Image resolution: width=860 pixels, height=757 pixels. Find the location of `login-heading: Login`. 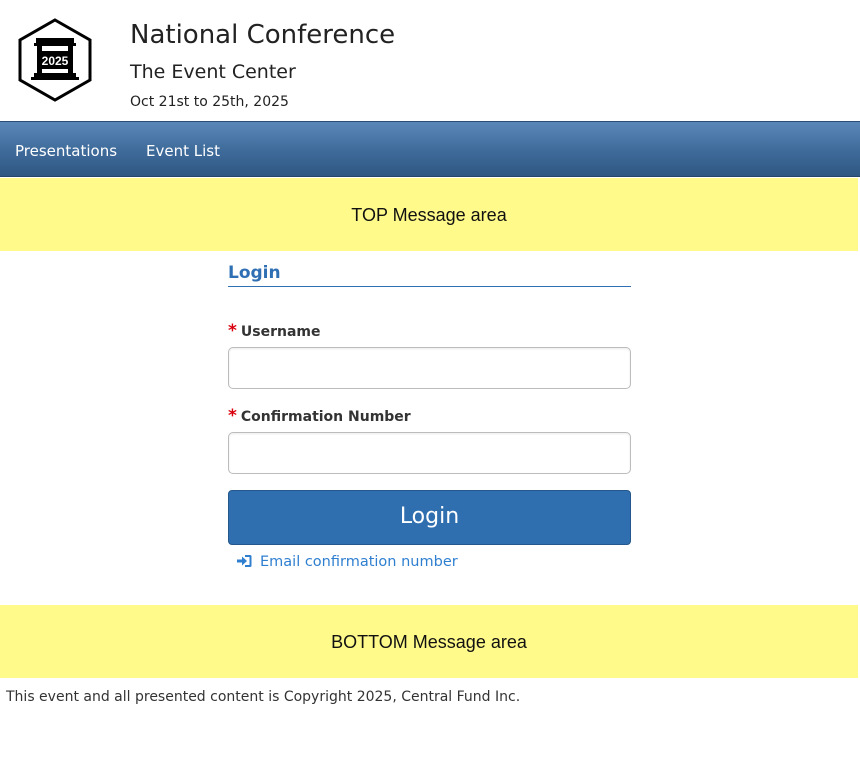

login-heading: Login is located at coordinates (429, 274).